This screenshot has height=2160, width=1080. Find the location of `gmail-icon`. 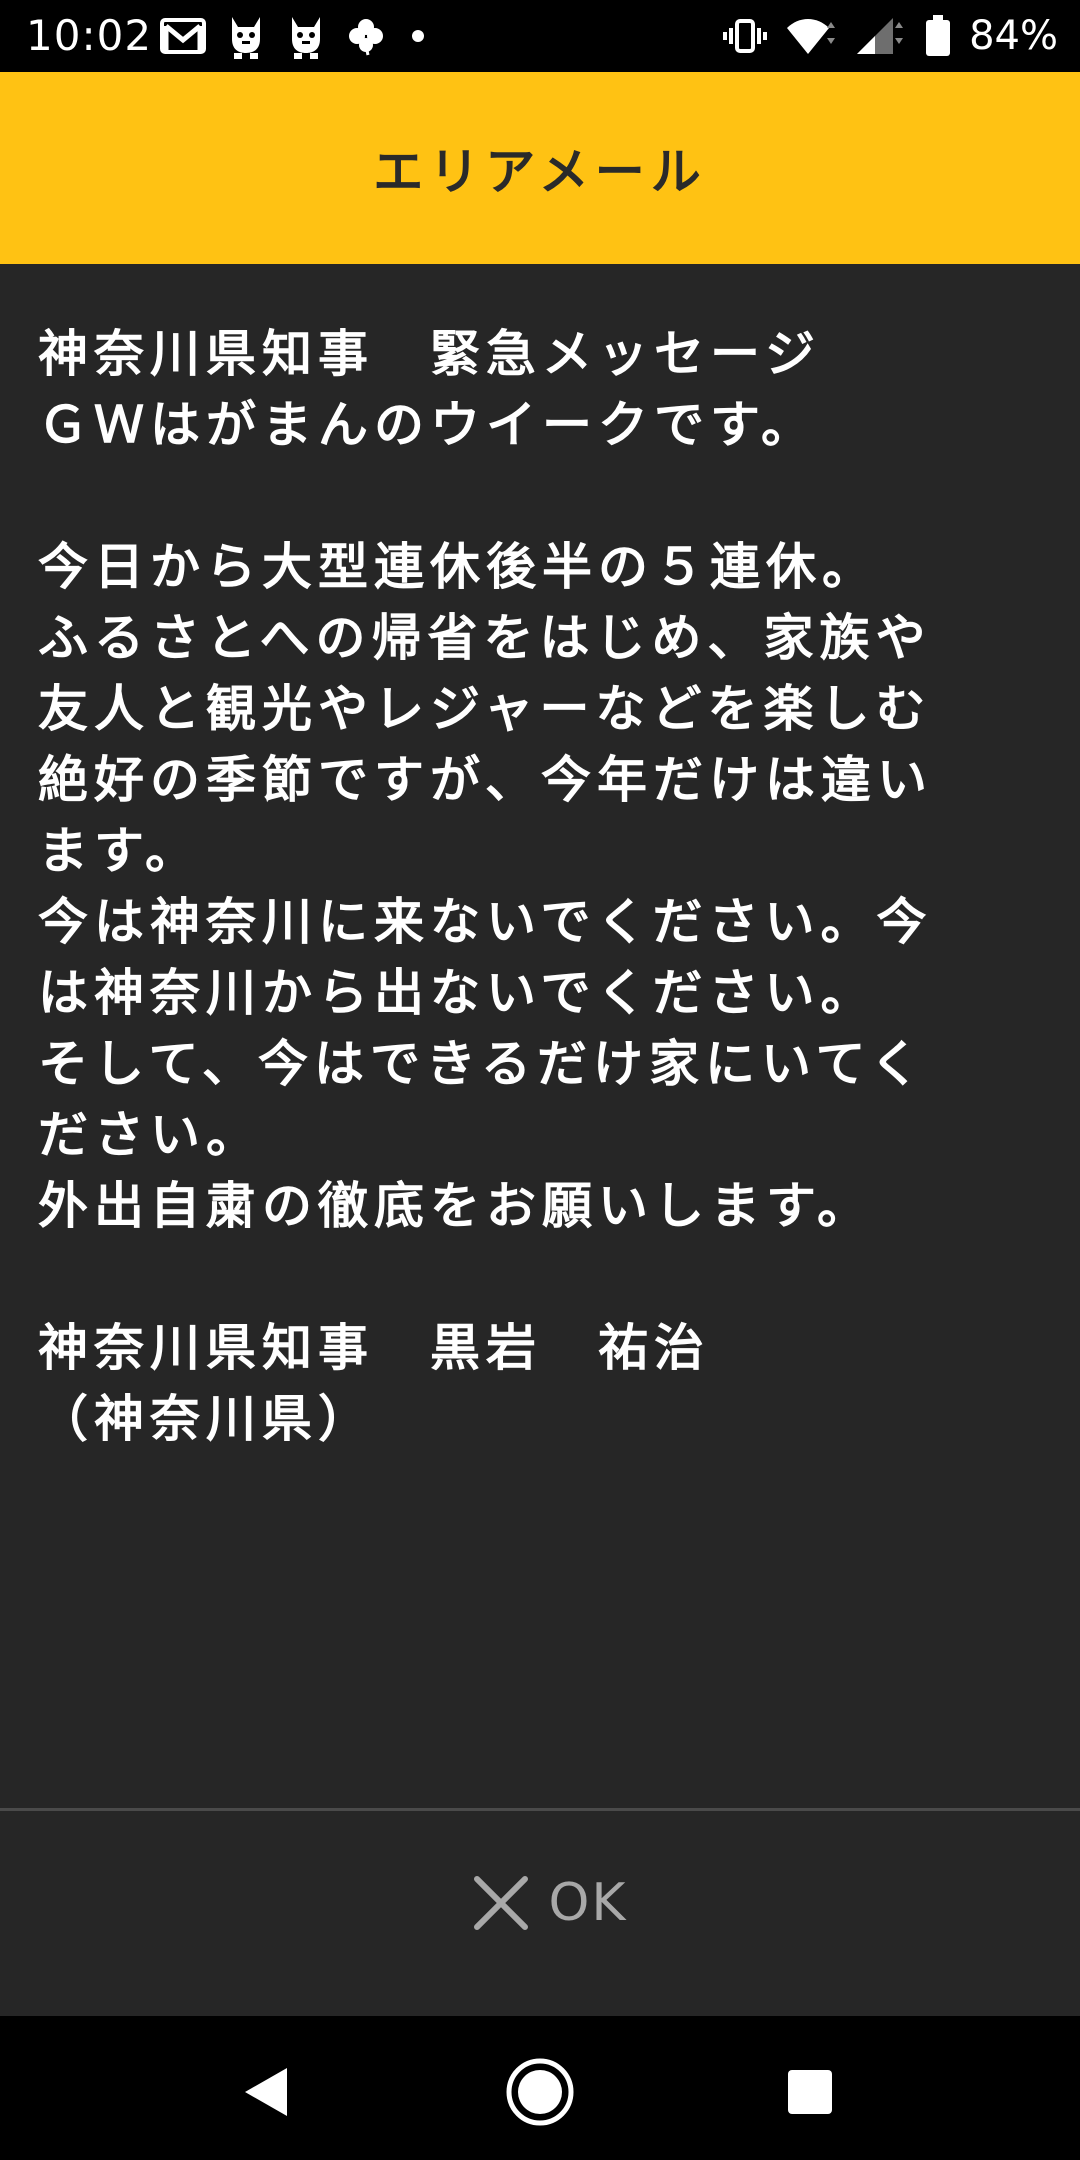

gmail-icon is located at coordinates (183, 36).